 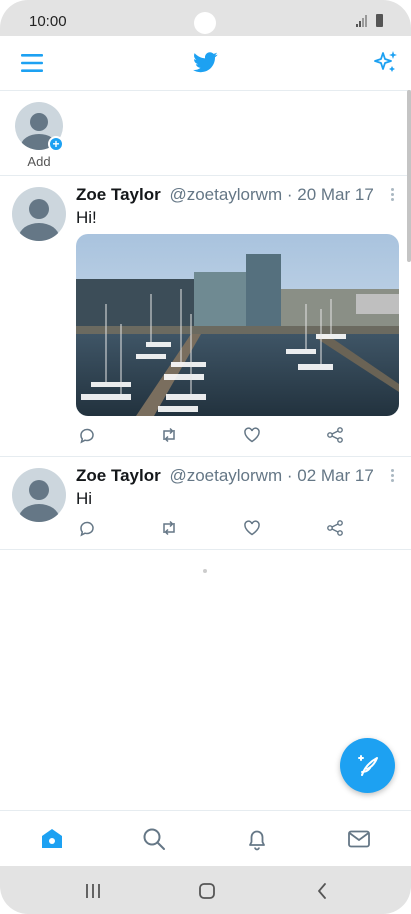 I want to click on plus-icon: +, so click(x=56, y=144).